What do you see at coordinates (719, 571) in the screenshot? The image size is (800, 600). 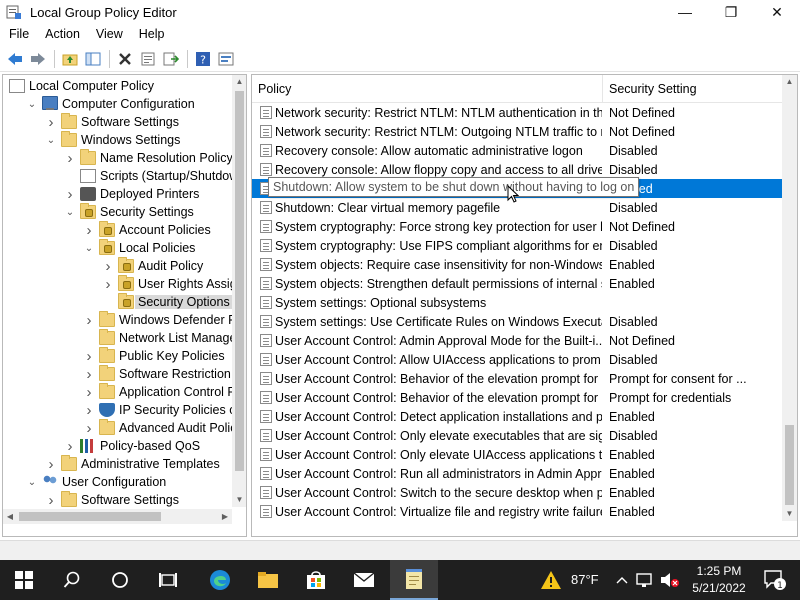 I see `clock-time: 1:25 PM` at bounding box center [719, 571].